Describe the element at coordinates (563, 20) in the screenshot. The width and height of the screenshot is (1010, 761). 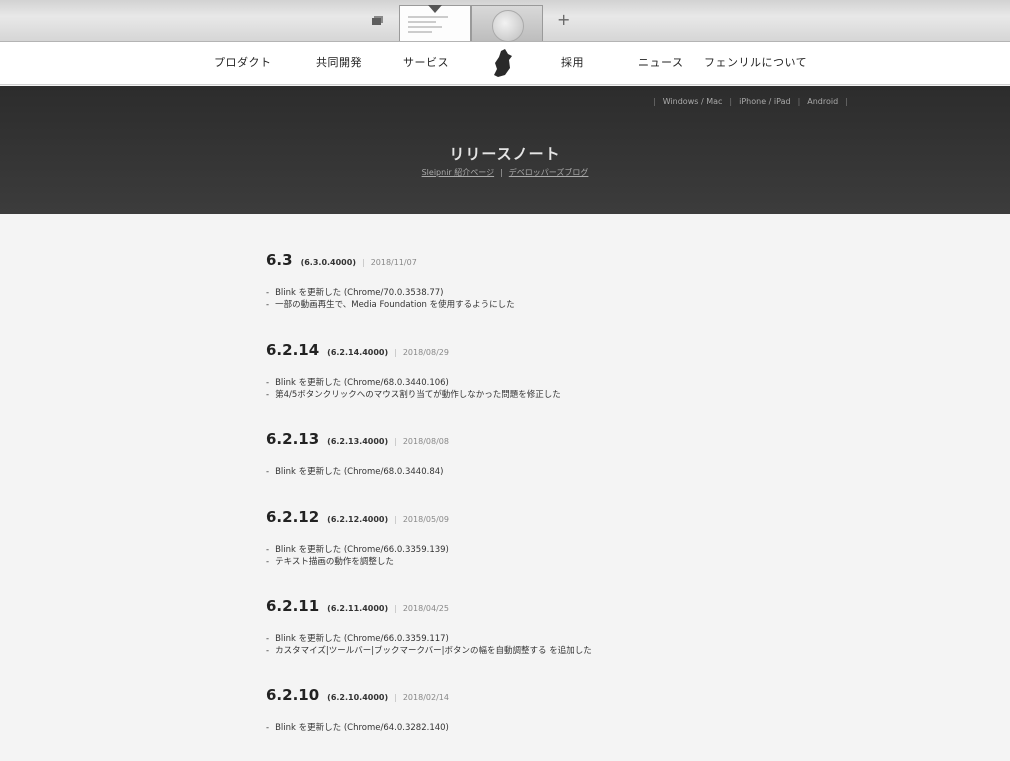
I see `new-tab-button: +` at that location.